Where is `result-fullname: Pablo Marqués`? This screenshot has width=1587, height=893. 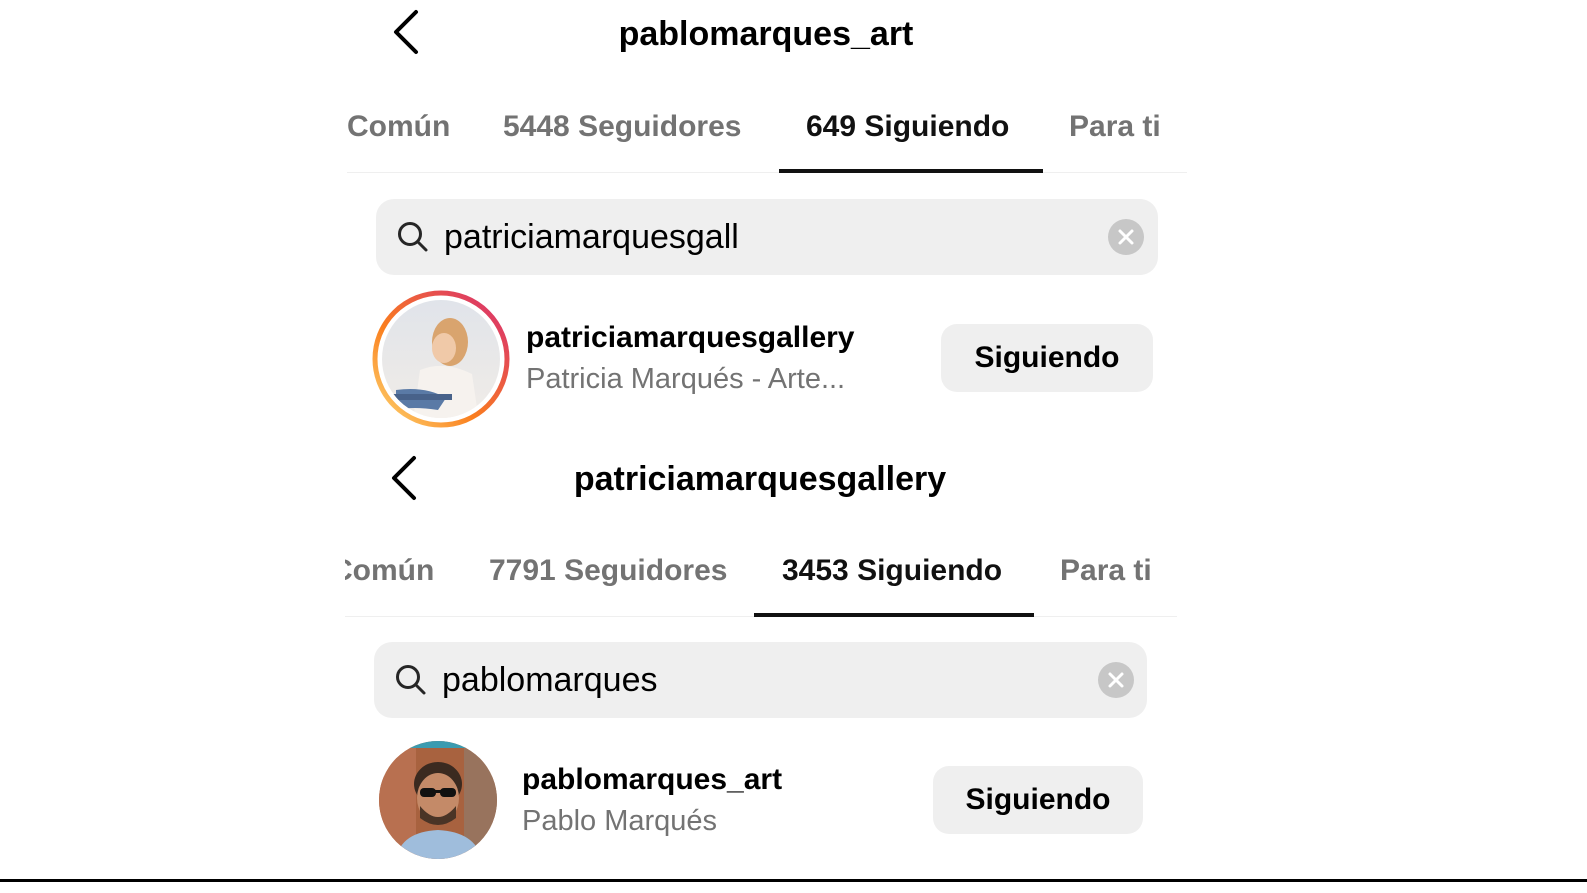
result-fullname: Pablo Marqués is located at coordinates (620, 821).